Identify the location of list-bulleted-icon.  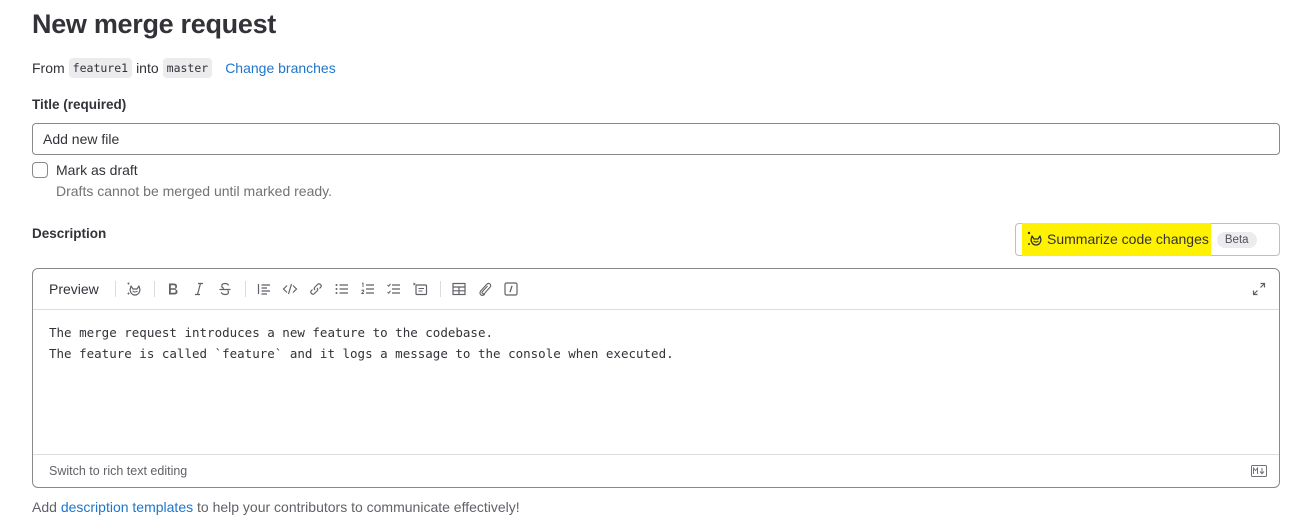
(341, 289).